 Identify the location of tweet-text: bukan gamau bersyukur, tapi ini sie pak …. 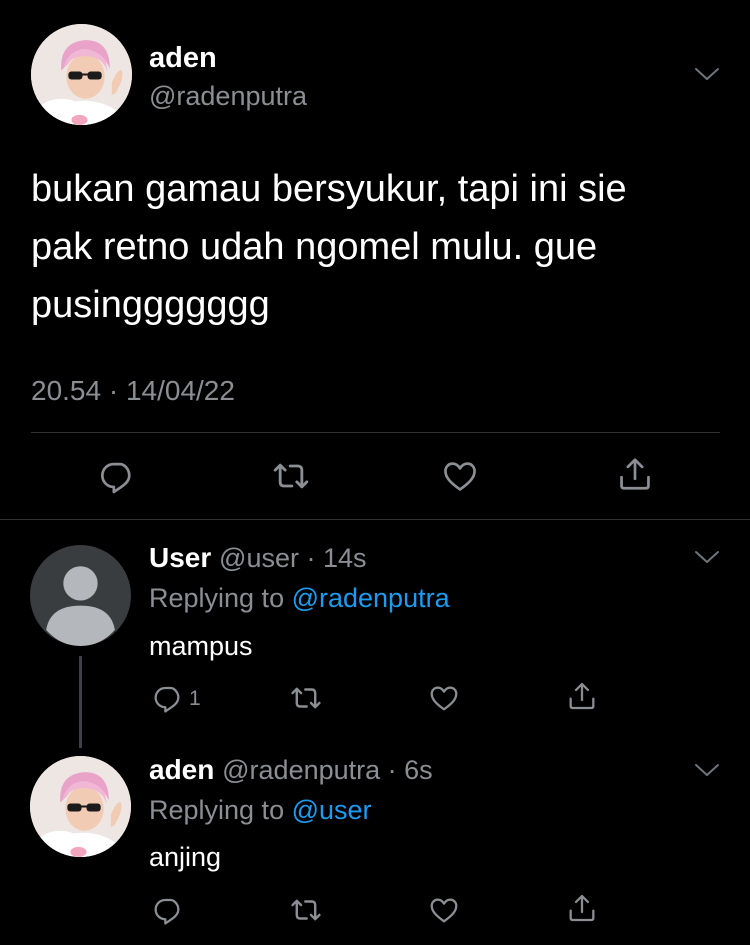
(329, 247).